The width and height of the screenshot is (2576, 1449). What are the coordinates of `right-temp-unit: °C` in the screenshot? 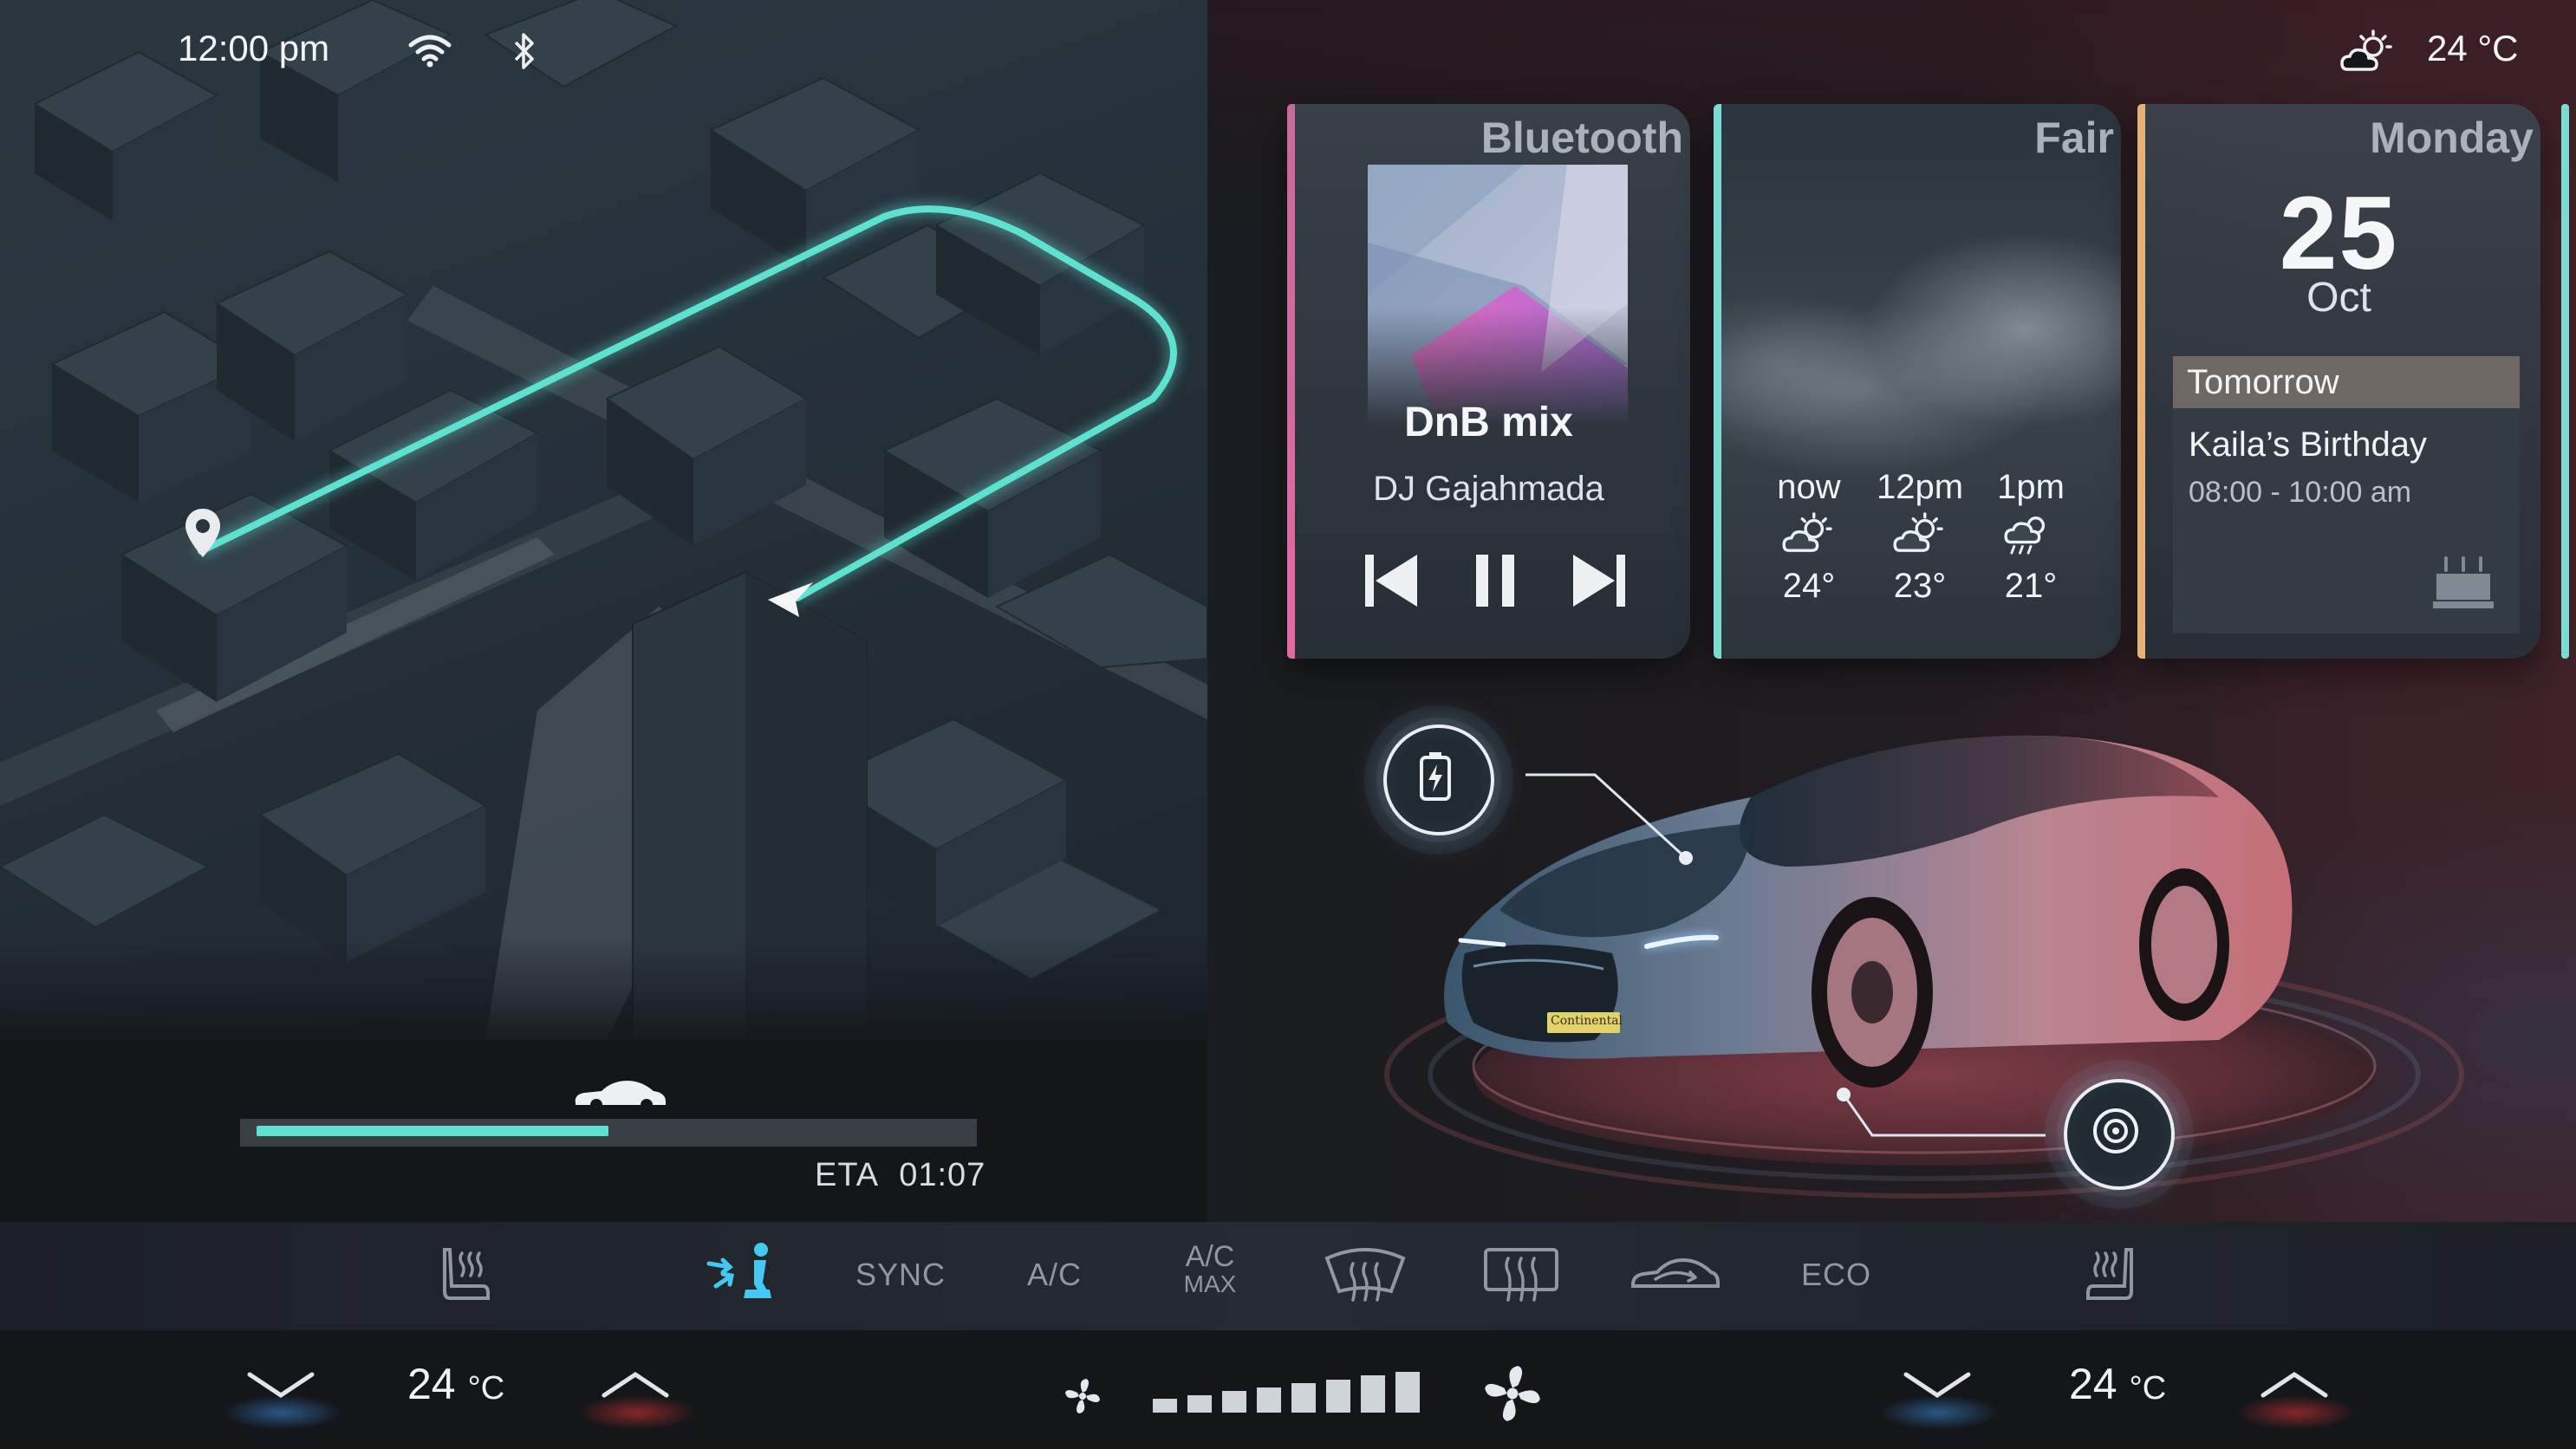 It's located at (2148, 1388).